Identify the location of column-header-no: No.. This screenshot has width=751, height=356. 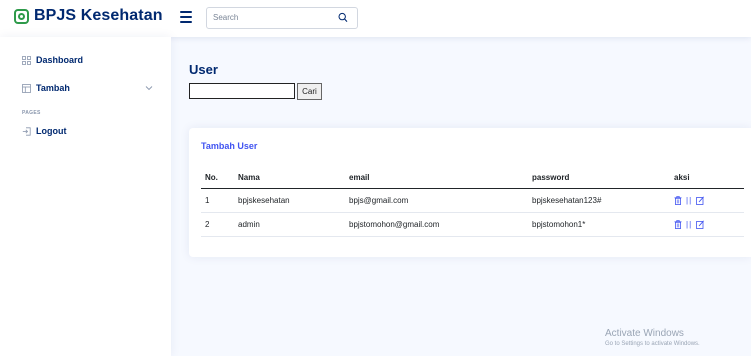
(219, 178).